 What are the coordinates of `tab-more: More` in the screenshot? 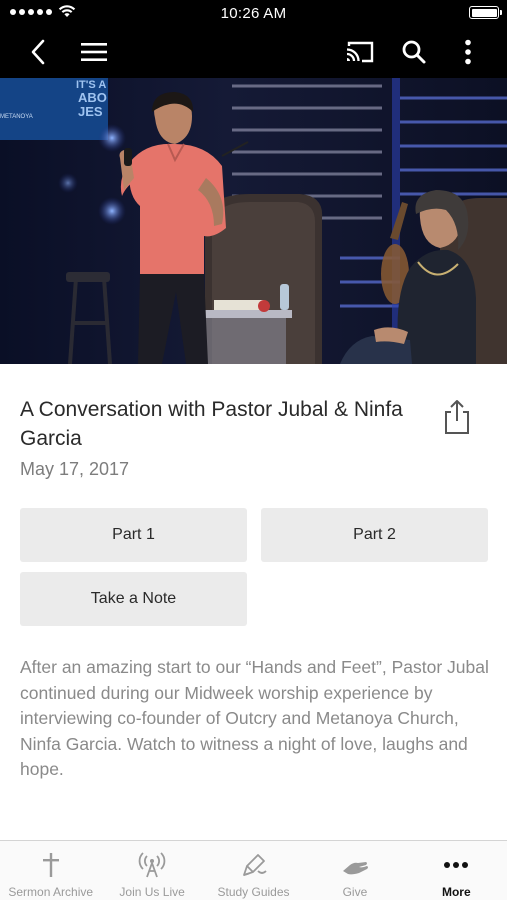 It's located at (456, 870).